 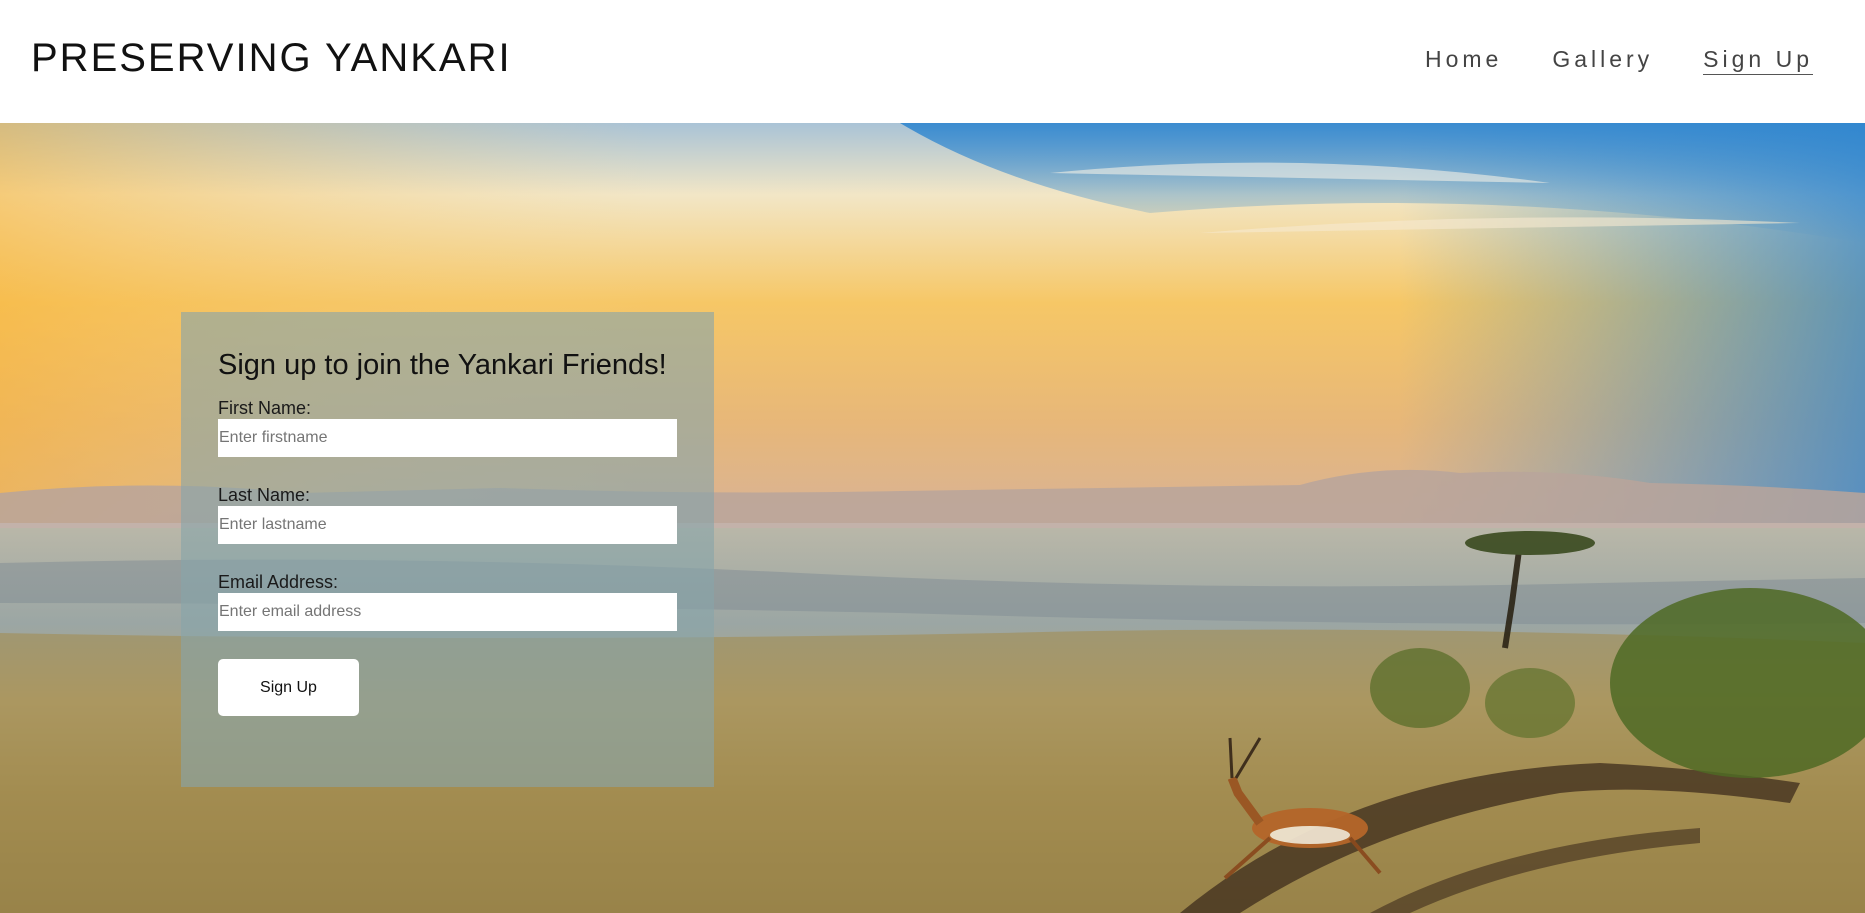 What do you see at coordinates (1463, 59) in the screenshot?
I see `nav-link-home: Home` at bounding box center [1463, 59].